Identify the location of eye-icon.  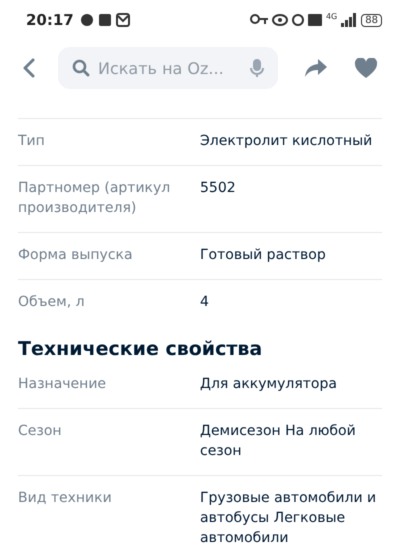
(280, 20).